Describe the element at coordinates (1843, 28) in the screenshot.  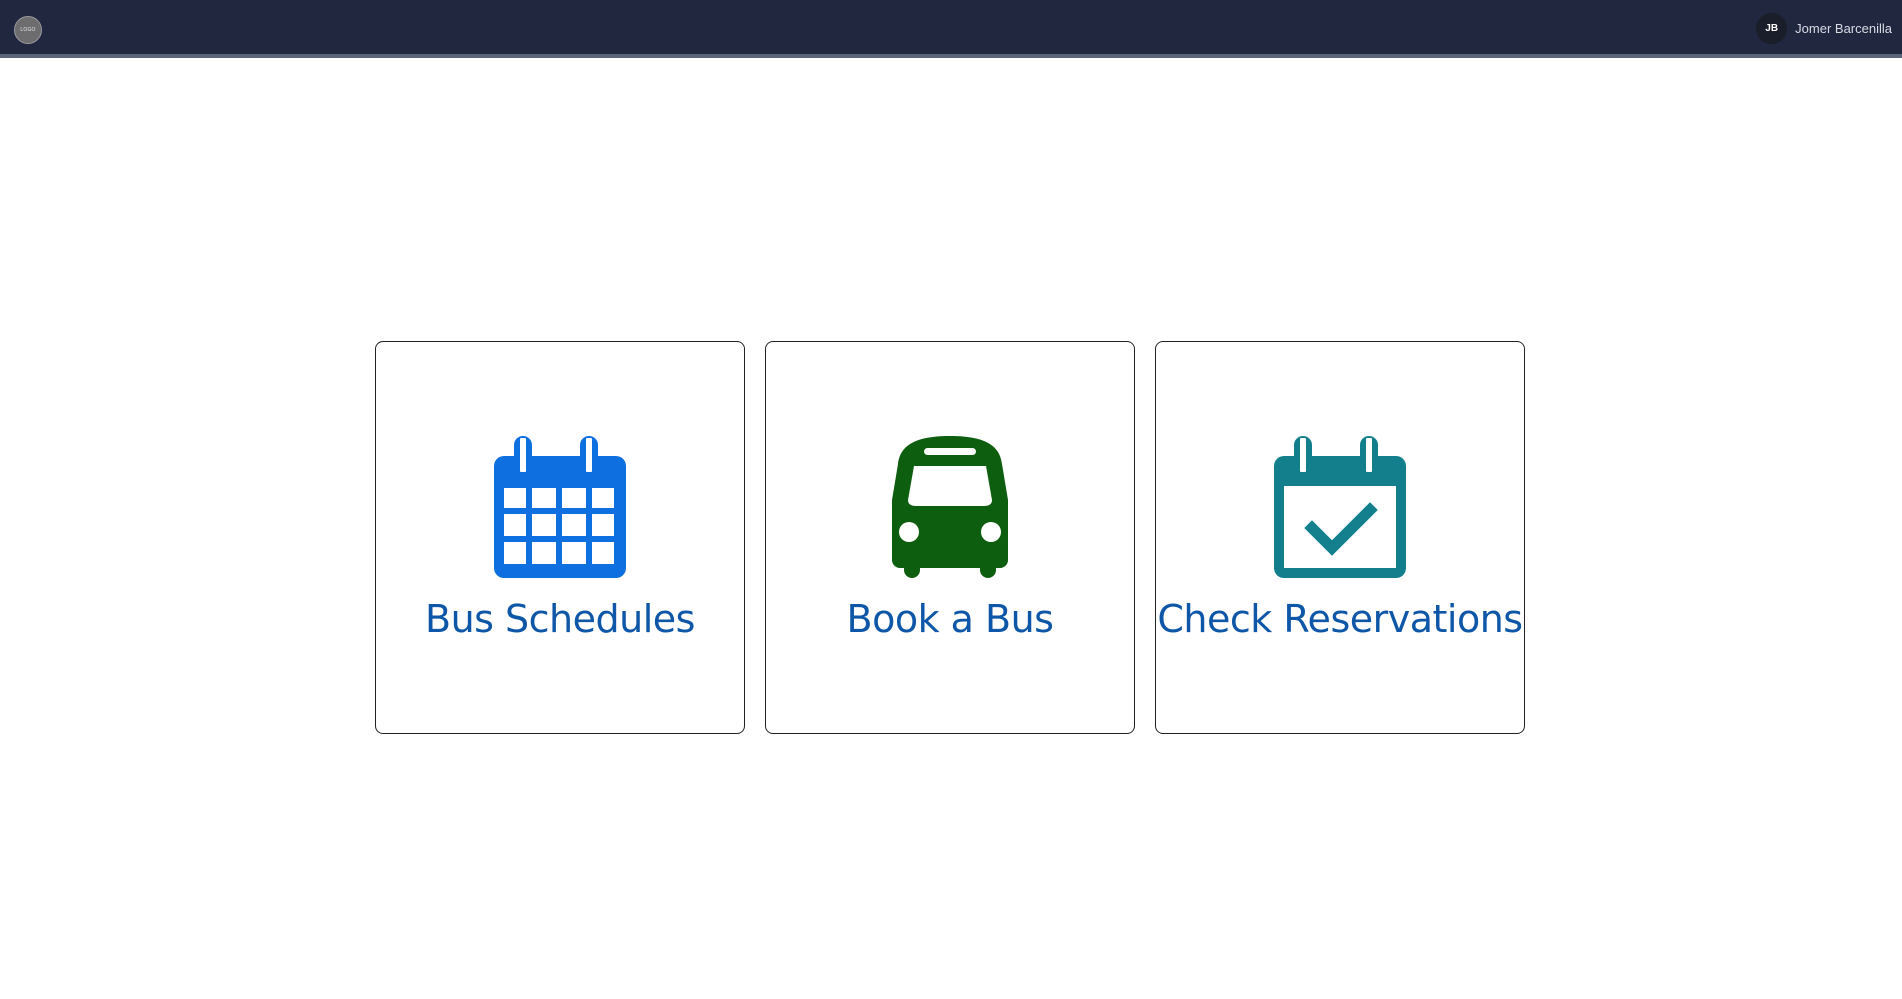
I see `user-name: Jomer Barcenilla` at that location.